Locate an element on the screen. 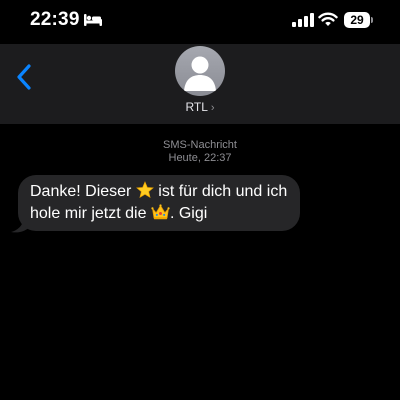  contact-name-row: RTL › is located at coordinates (200, 107).